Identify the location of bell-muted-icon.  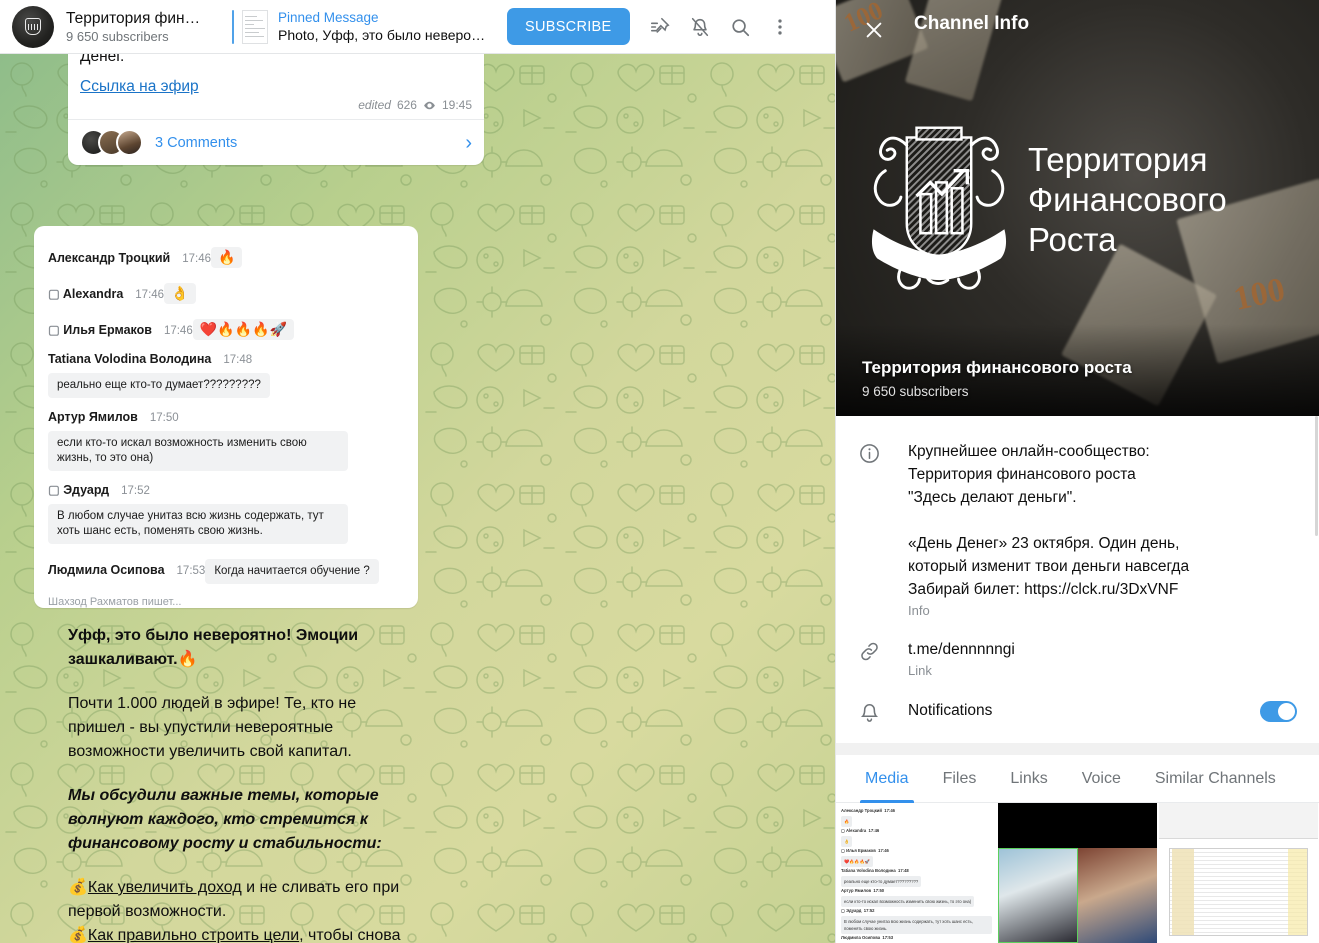
(700, 27).